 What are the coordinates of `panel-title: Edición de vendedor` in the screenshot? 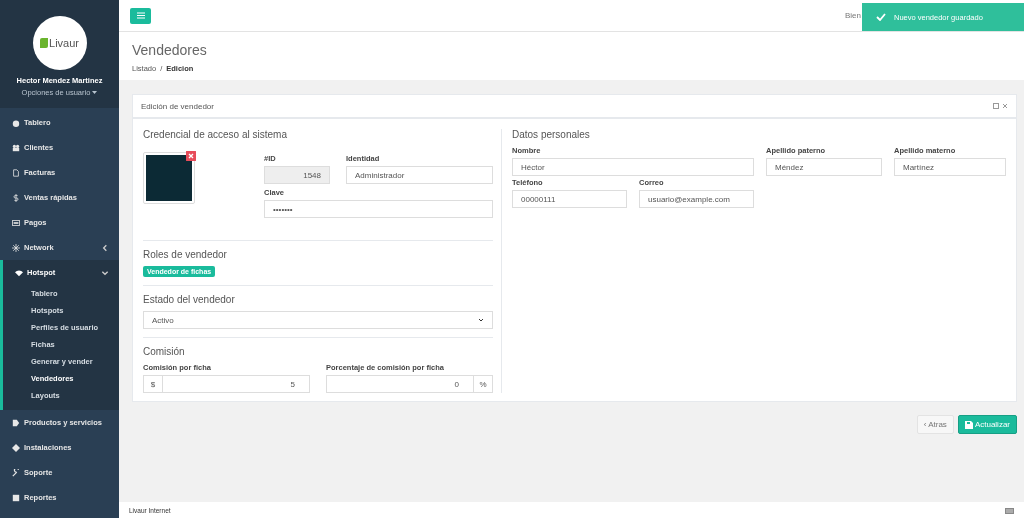 It's located at (177, 106).